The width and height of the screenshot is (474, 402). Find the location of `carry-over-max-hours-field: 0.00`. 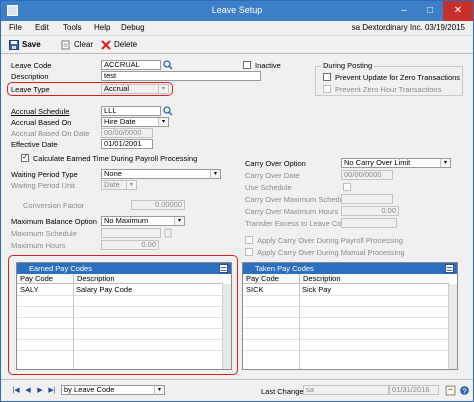

carry-over-max-hours-field: 0.00 is located at coordinates (370, 211).